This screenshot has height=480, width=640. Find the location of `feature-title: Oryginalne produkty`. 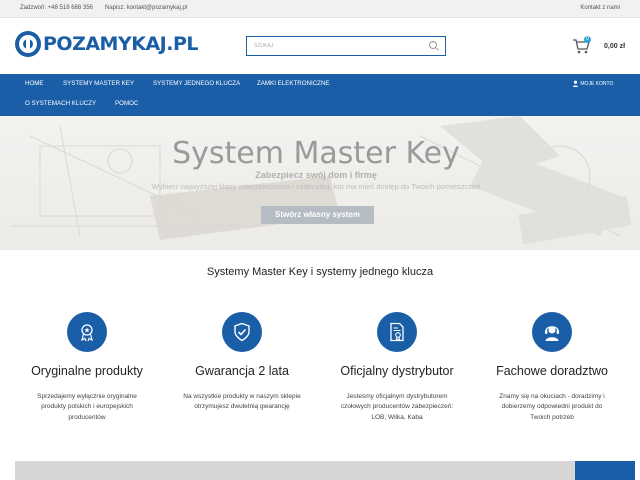

feature-title: Oryginalne produkty is located at coordinates (87, 371).